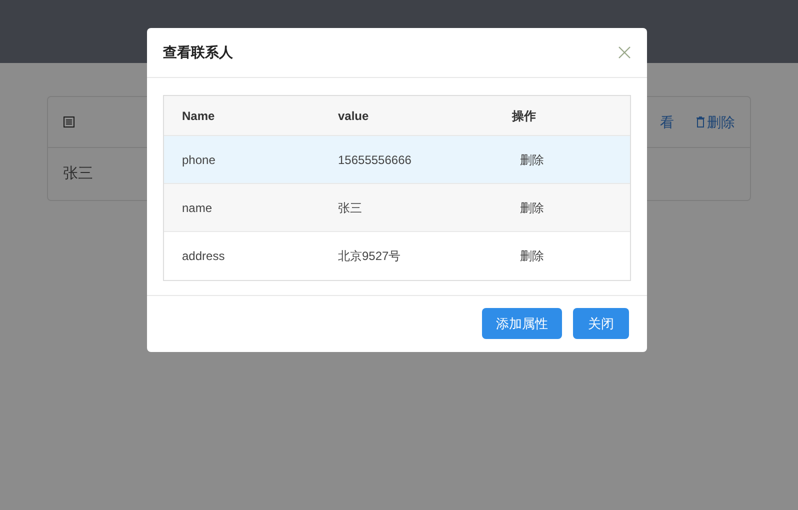  I want to click on table-cell: 15655556666, so click(375, 159).